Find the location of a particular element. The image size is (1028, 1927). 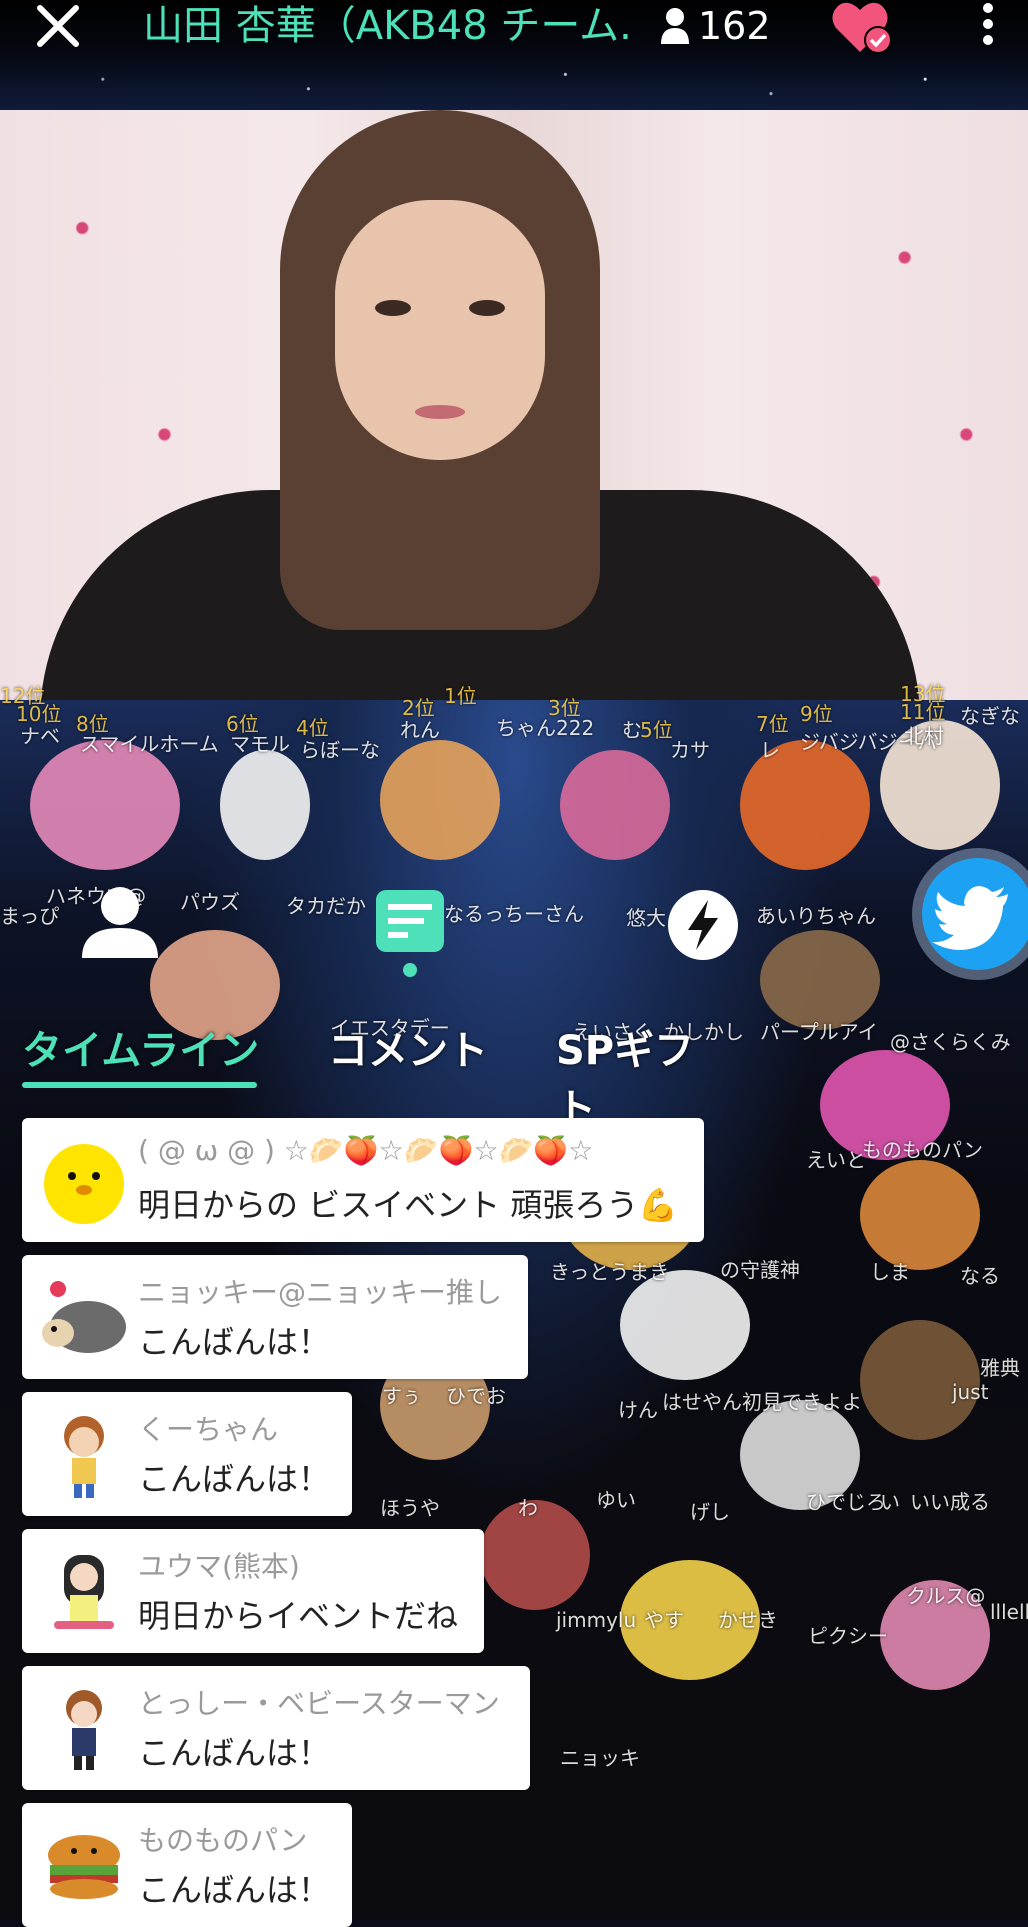

comment-item: ( @ ω @ ) ☆🥟🍑☆🥟🍑☆🥟🍑☆ 明日からの ビスイベント 頑張ろう💪 is located at coordinates (363, 1180).